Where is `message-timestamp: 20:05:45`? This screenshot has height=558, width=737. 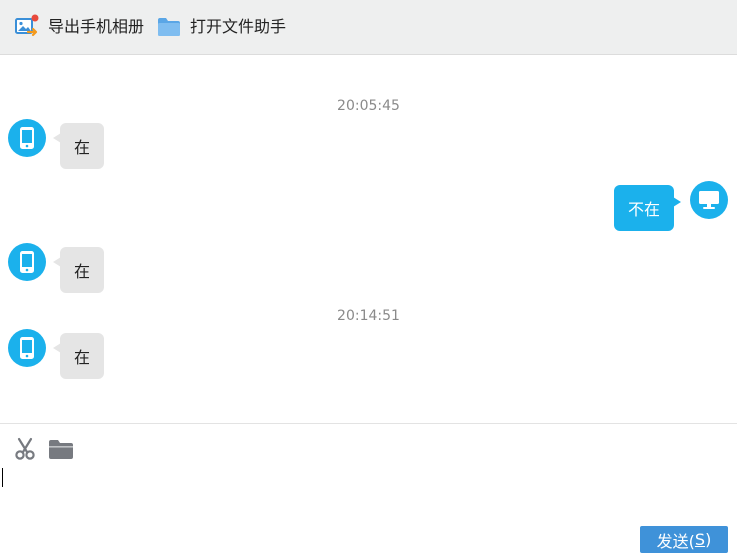
message-timestamp: 20:05:45 is located at coordinates (368, 106).